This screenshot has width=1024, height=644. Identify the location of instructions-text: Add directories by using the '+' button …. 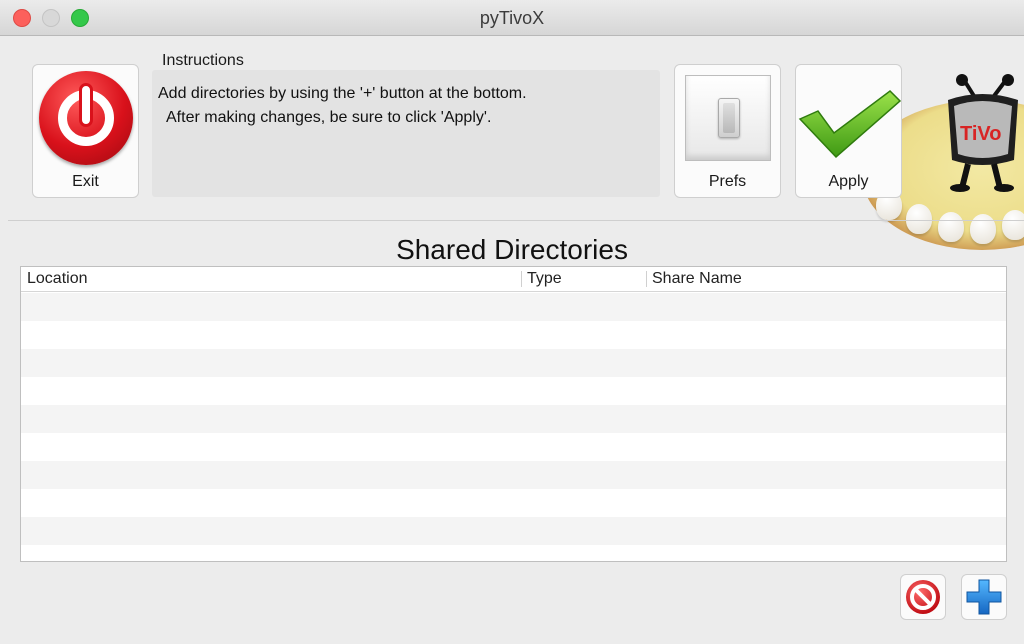
(342, 105).